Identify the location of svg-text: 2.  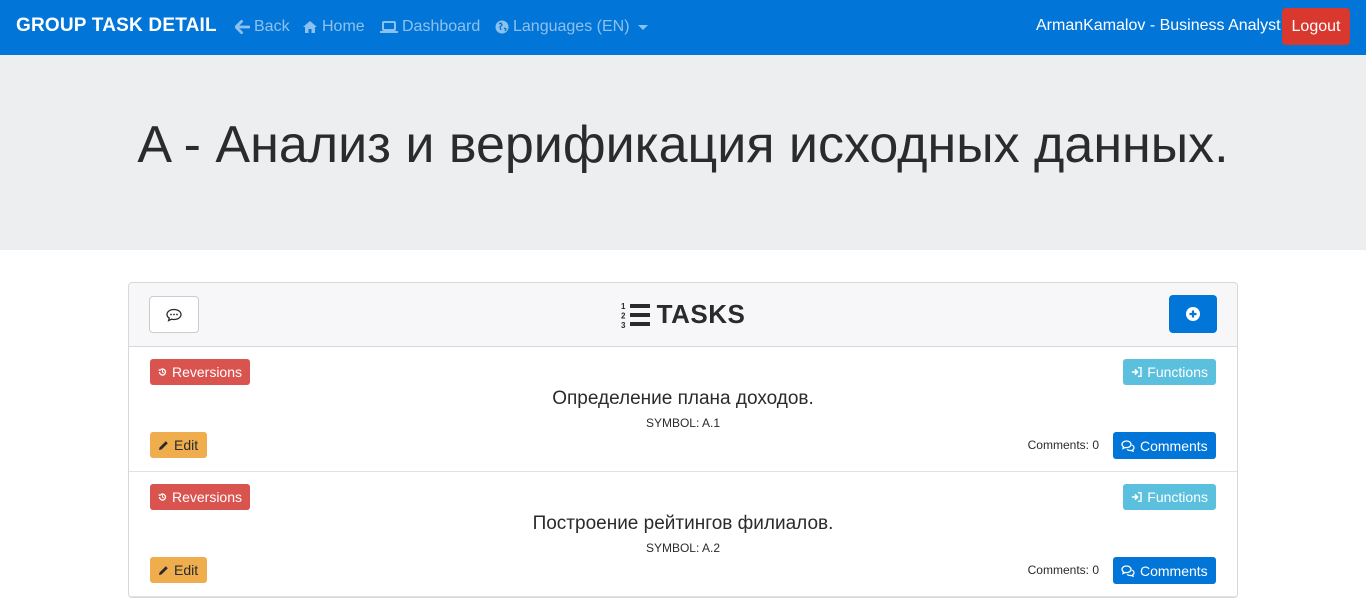
(623, 315).